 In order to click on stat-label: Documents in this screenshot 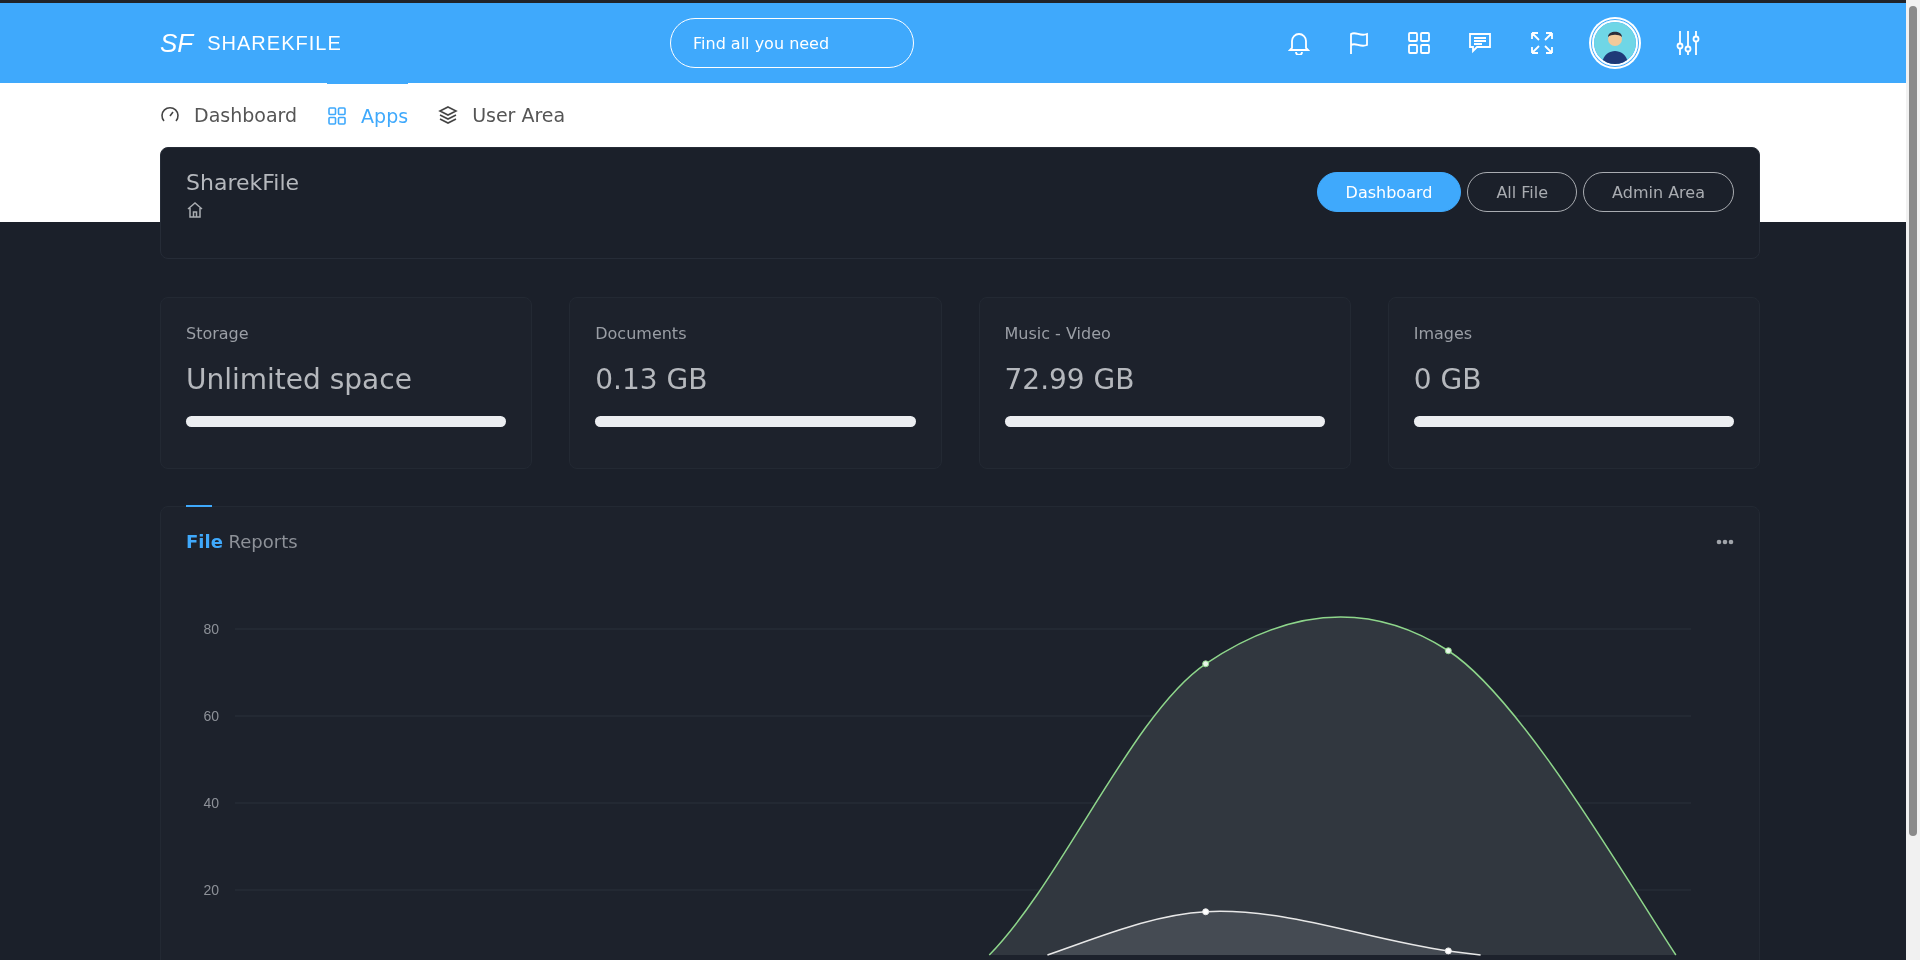, I will do `click(641, 333)`.